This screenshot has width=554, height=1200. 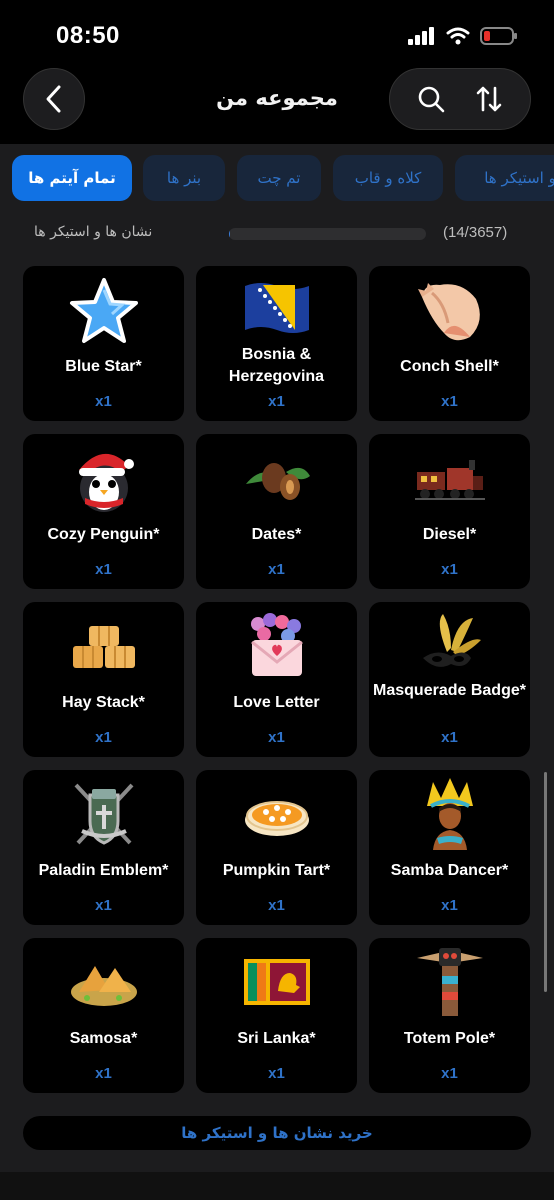 I want to click on item-name: Diesel*, so click(x=449, y=534).